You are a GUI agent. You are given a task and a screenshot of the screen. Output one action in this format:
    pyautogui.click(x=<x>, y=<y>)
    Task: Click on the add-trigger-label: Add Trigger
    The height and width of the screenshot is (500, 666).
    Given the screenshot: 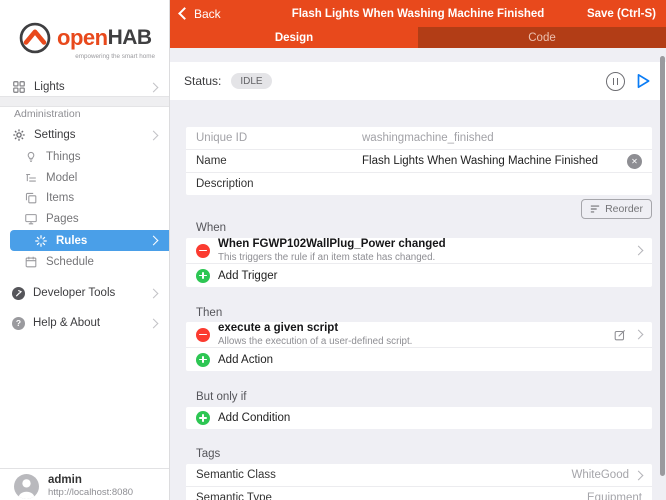 What is the action you would take?
    pyautogui.click(x=248, y=275)
    